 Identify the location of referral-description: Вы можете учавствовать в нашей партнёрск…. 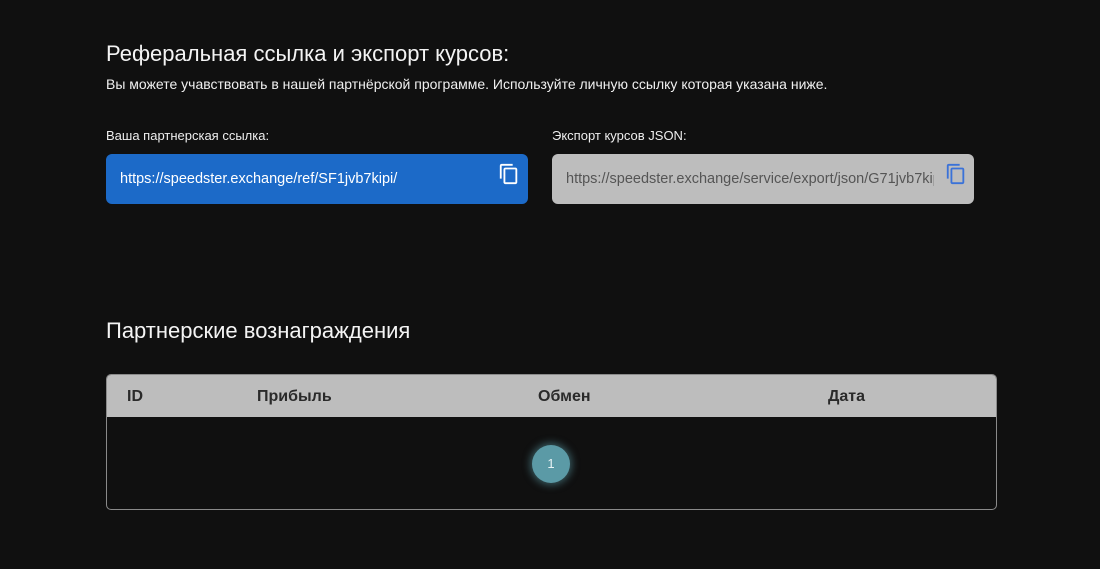
(467, 84).